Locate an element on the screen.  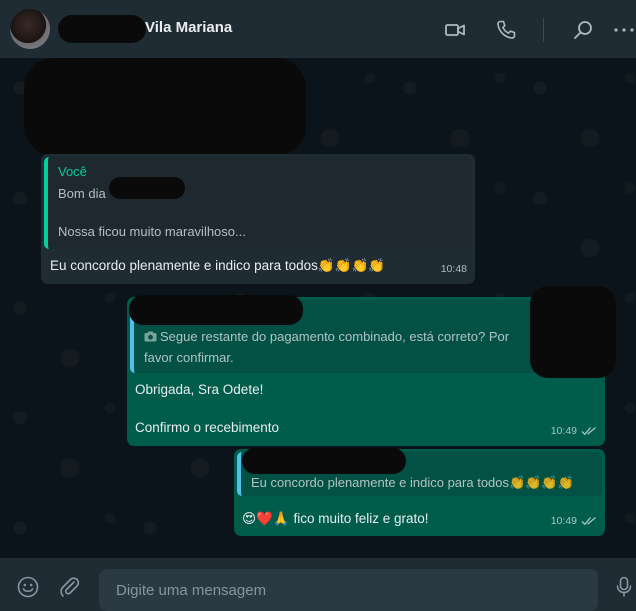
search-icon is located at coordinates (583, 30).